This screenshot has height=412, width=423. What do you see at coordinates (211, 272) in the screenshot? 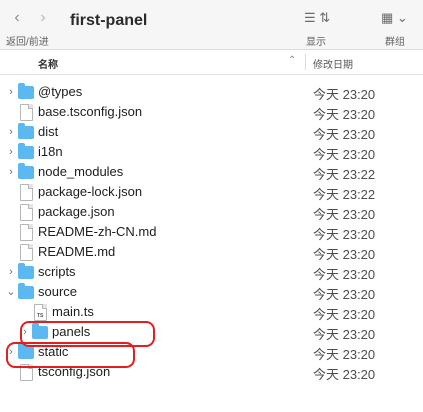
I see `list-item: › scripts 今天 23:20` at bounding box center [211, 272].